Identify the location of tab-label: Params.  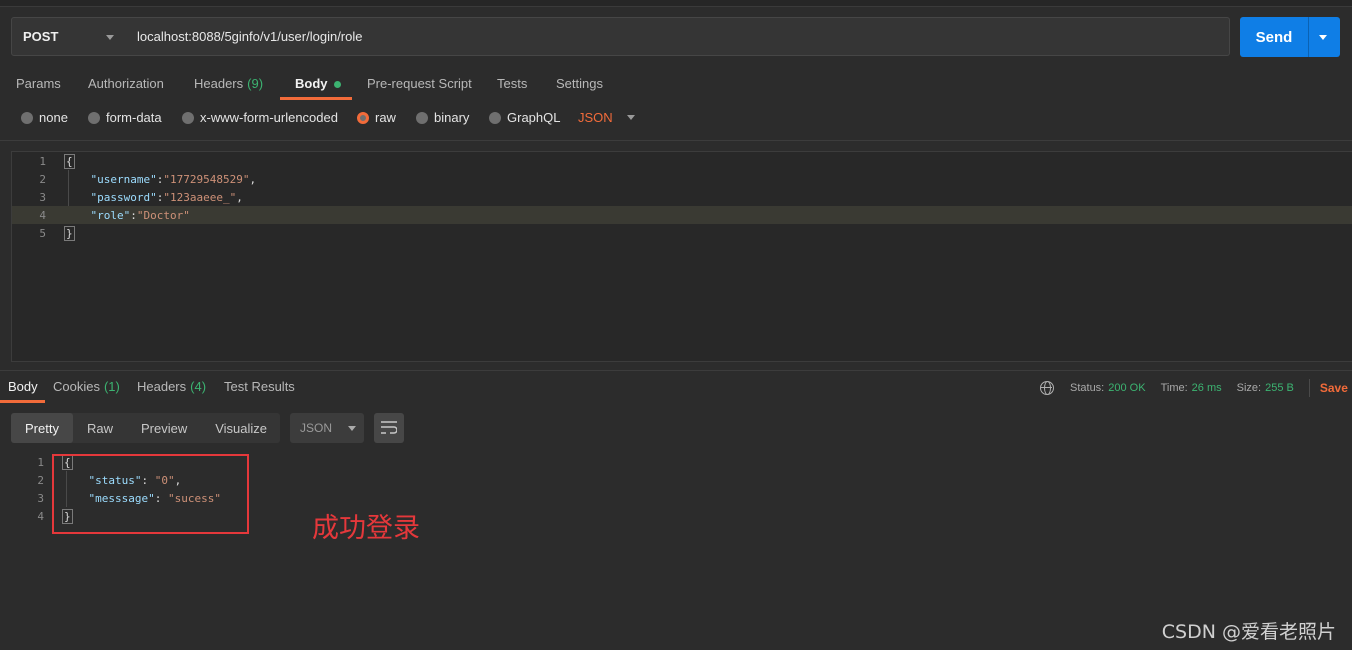
(38, 83).